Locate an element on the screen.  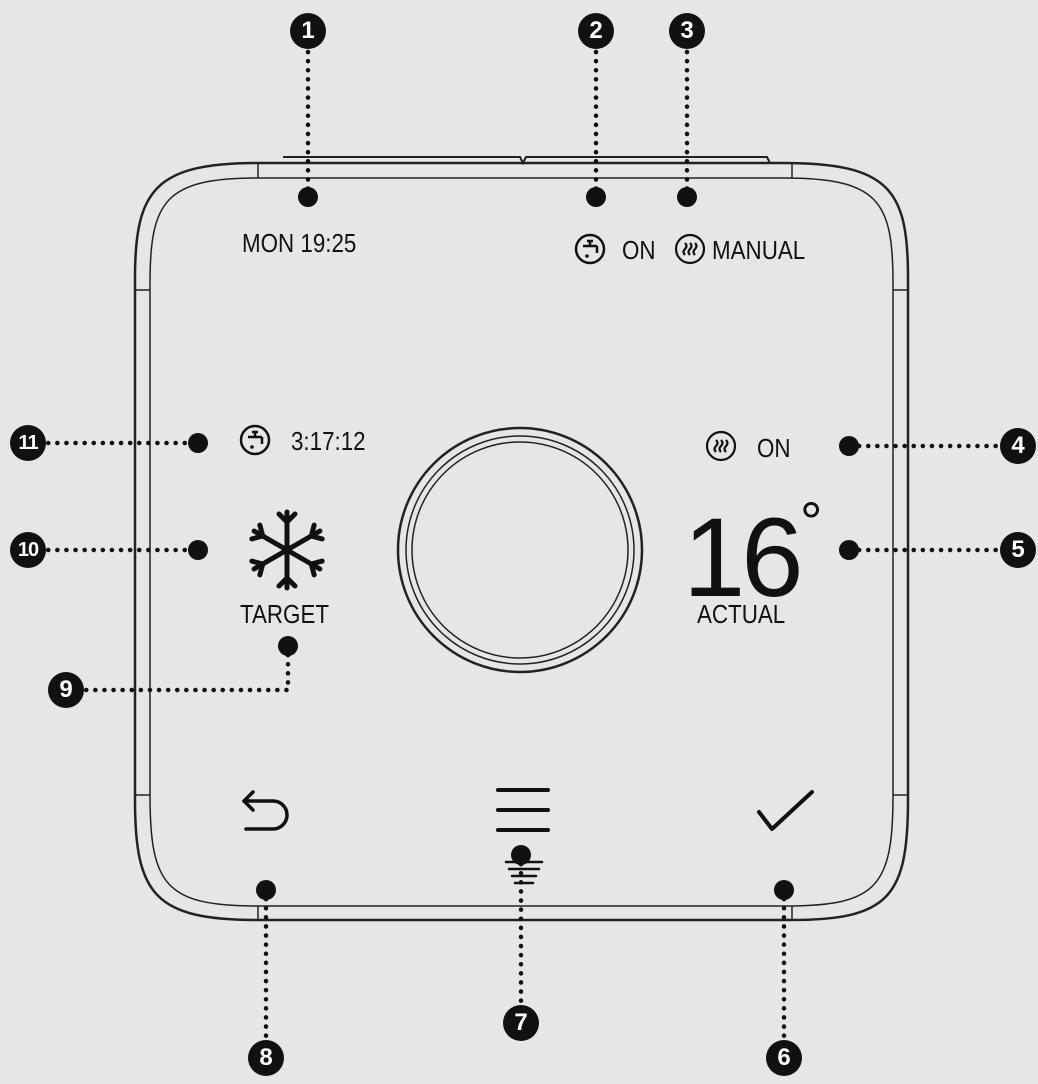
callout-2: 2 is located at coordinates (596, 31).